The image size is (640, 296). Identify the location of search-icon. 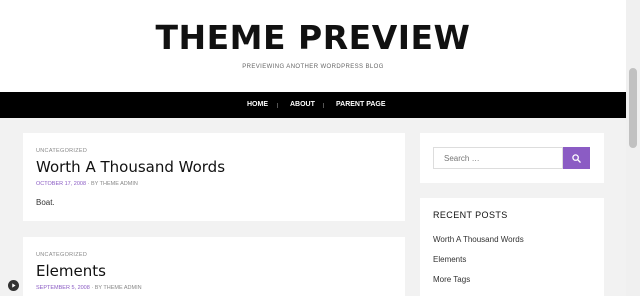
(576, 158).